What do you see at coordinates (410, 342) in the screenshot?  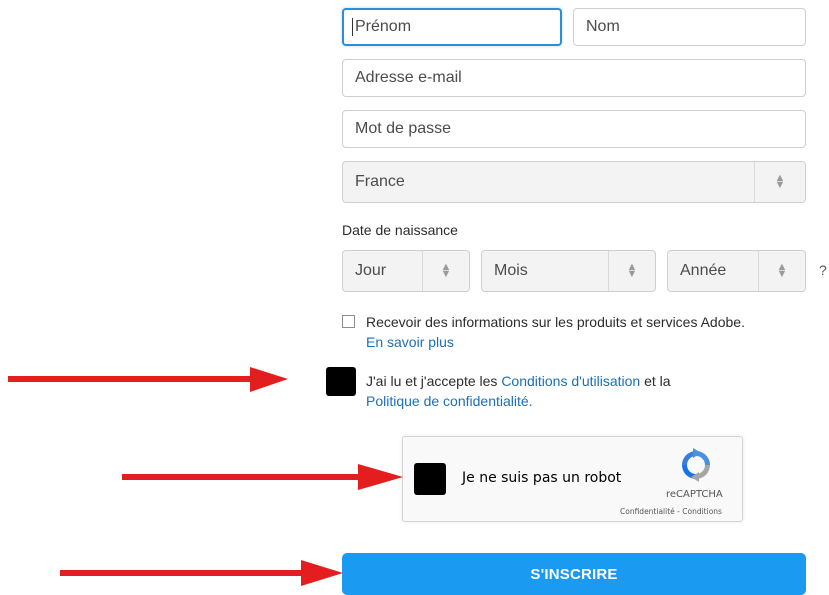 I see `learn-more-link: En savoir plus` at bounding box center [410, 342].